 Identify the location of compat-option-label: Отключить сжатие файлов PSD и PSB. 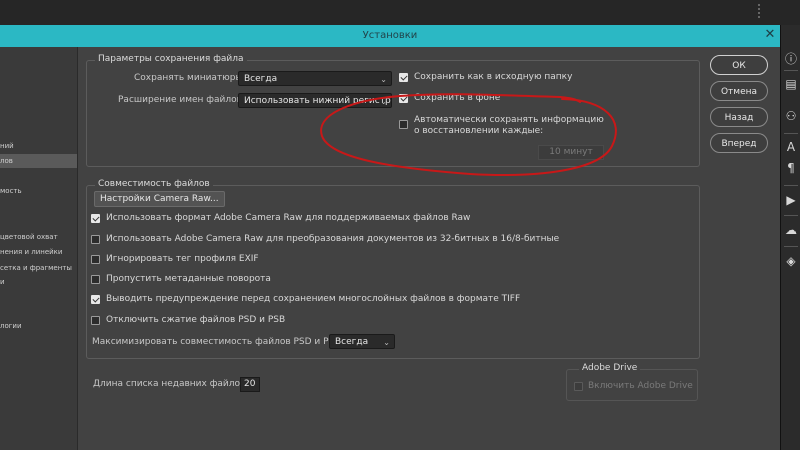
(196, 320).